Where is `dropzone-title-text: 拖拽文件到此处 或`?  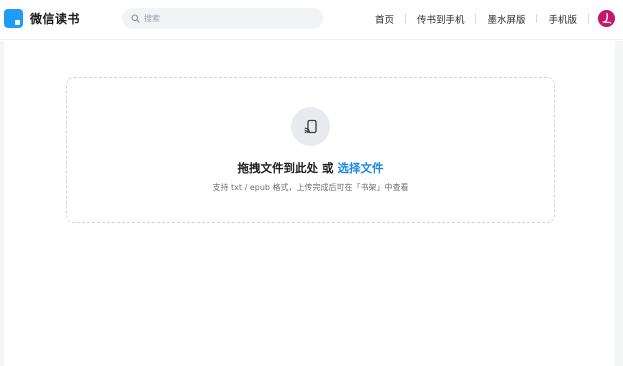 dropzone-title-text: 拖拽文件到此处 或 is located at coordinates (285, 168).